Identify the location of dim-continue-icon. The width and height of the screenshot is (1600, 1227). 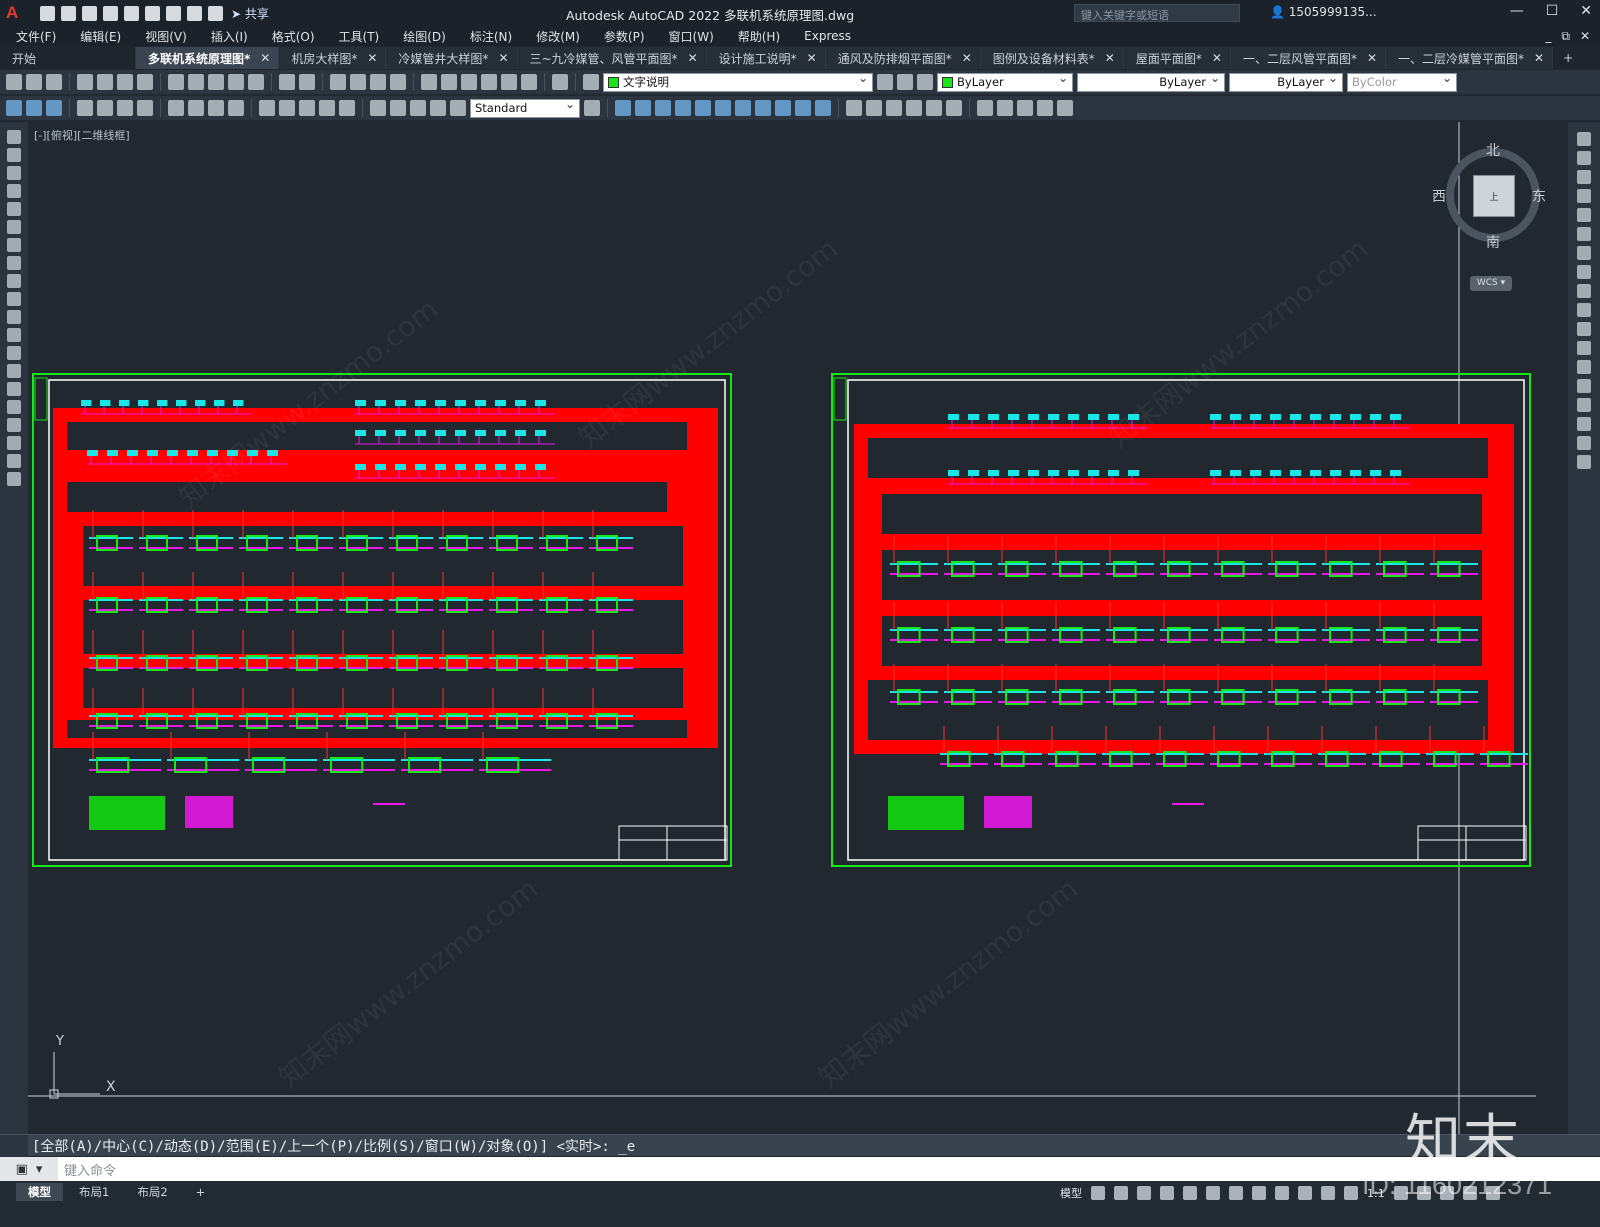
(307, 108).